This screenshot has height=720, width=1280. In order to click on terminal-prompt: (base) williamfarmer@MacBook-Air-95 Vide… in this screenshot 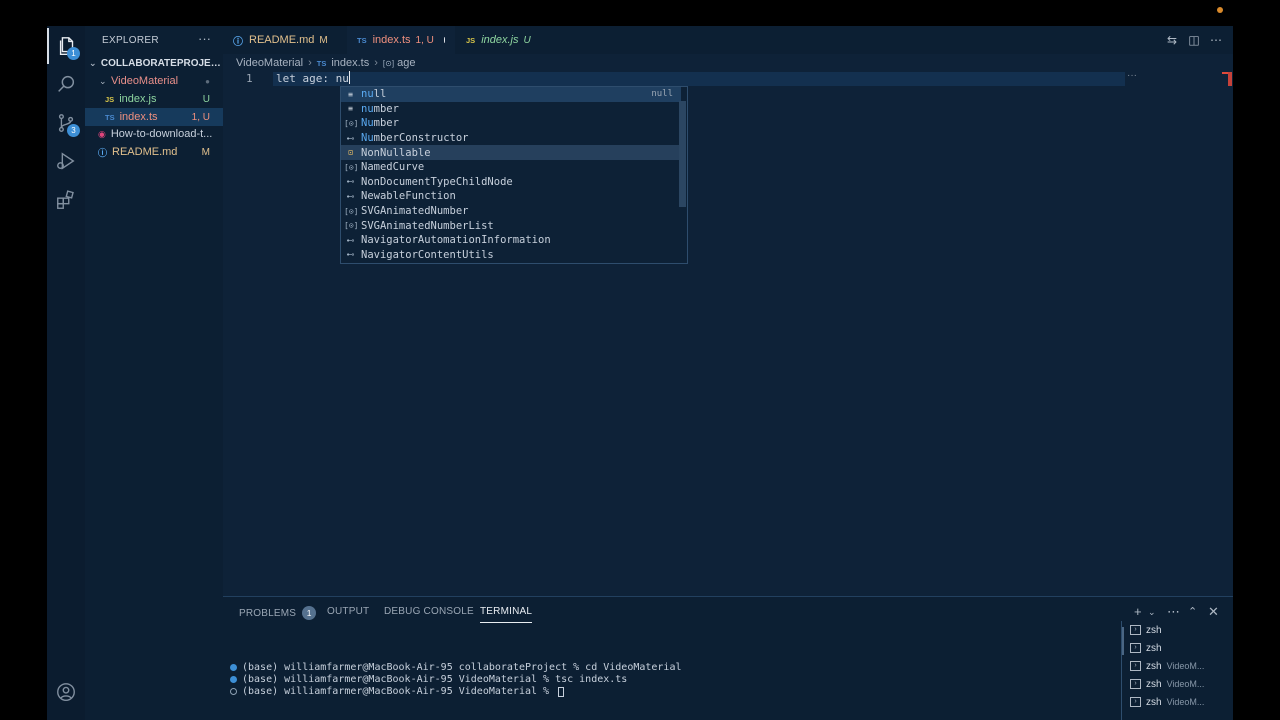, I will do `click(397, 691)`.